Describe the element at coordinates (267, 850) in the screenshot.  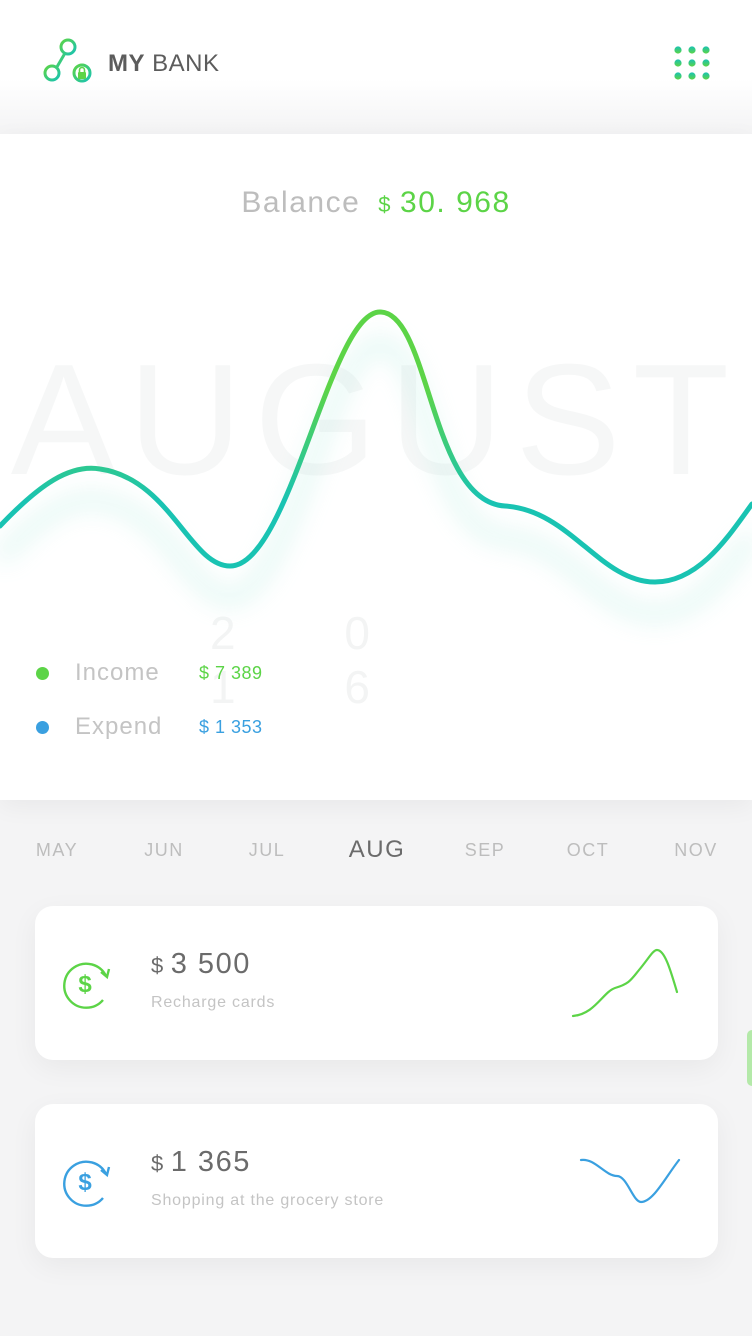
I see `month-jul: JUL` at that location.